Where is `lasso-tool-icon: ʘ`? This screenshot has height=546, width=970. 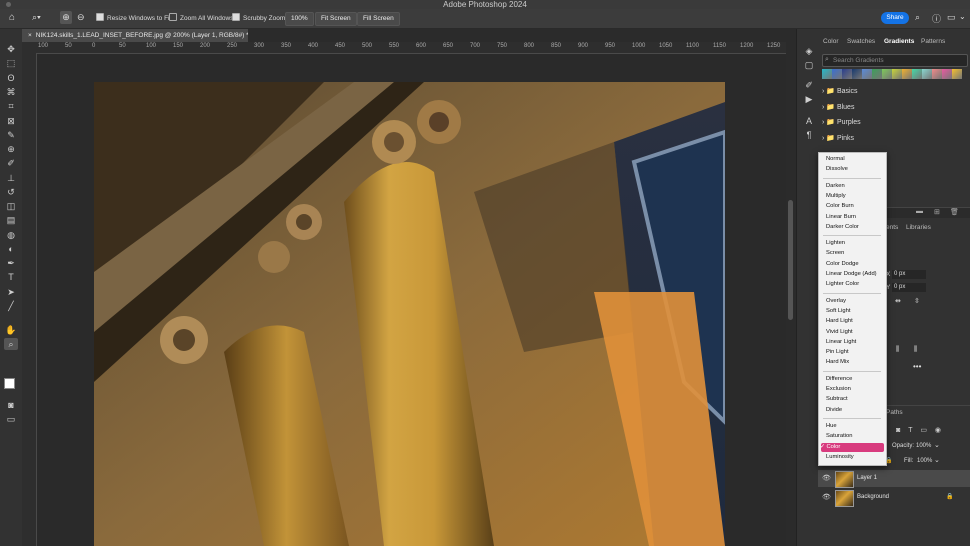
lasso-tool-icon: ʘ is located at coordinates (11, 78).